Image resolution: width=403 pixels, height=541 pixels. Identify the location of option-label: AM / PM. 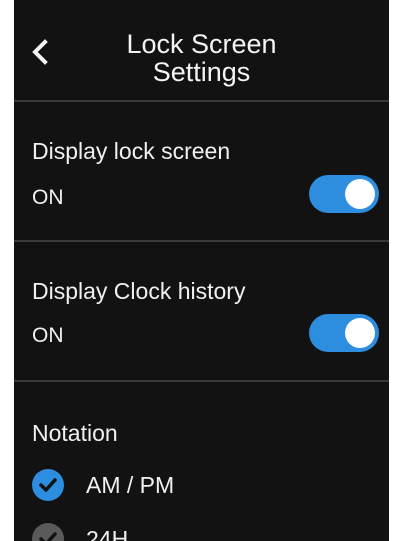
(130, 484).